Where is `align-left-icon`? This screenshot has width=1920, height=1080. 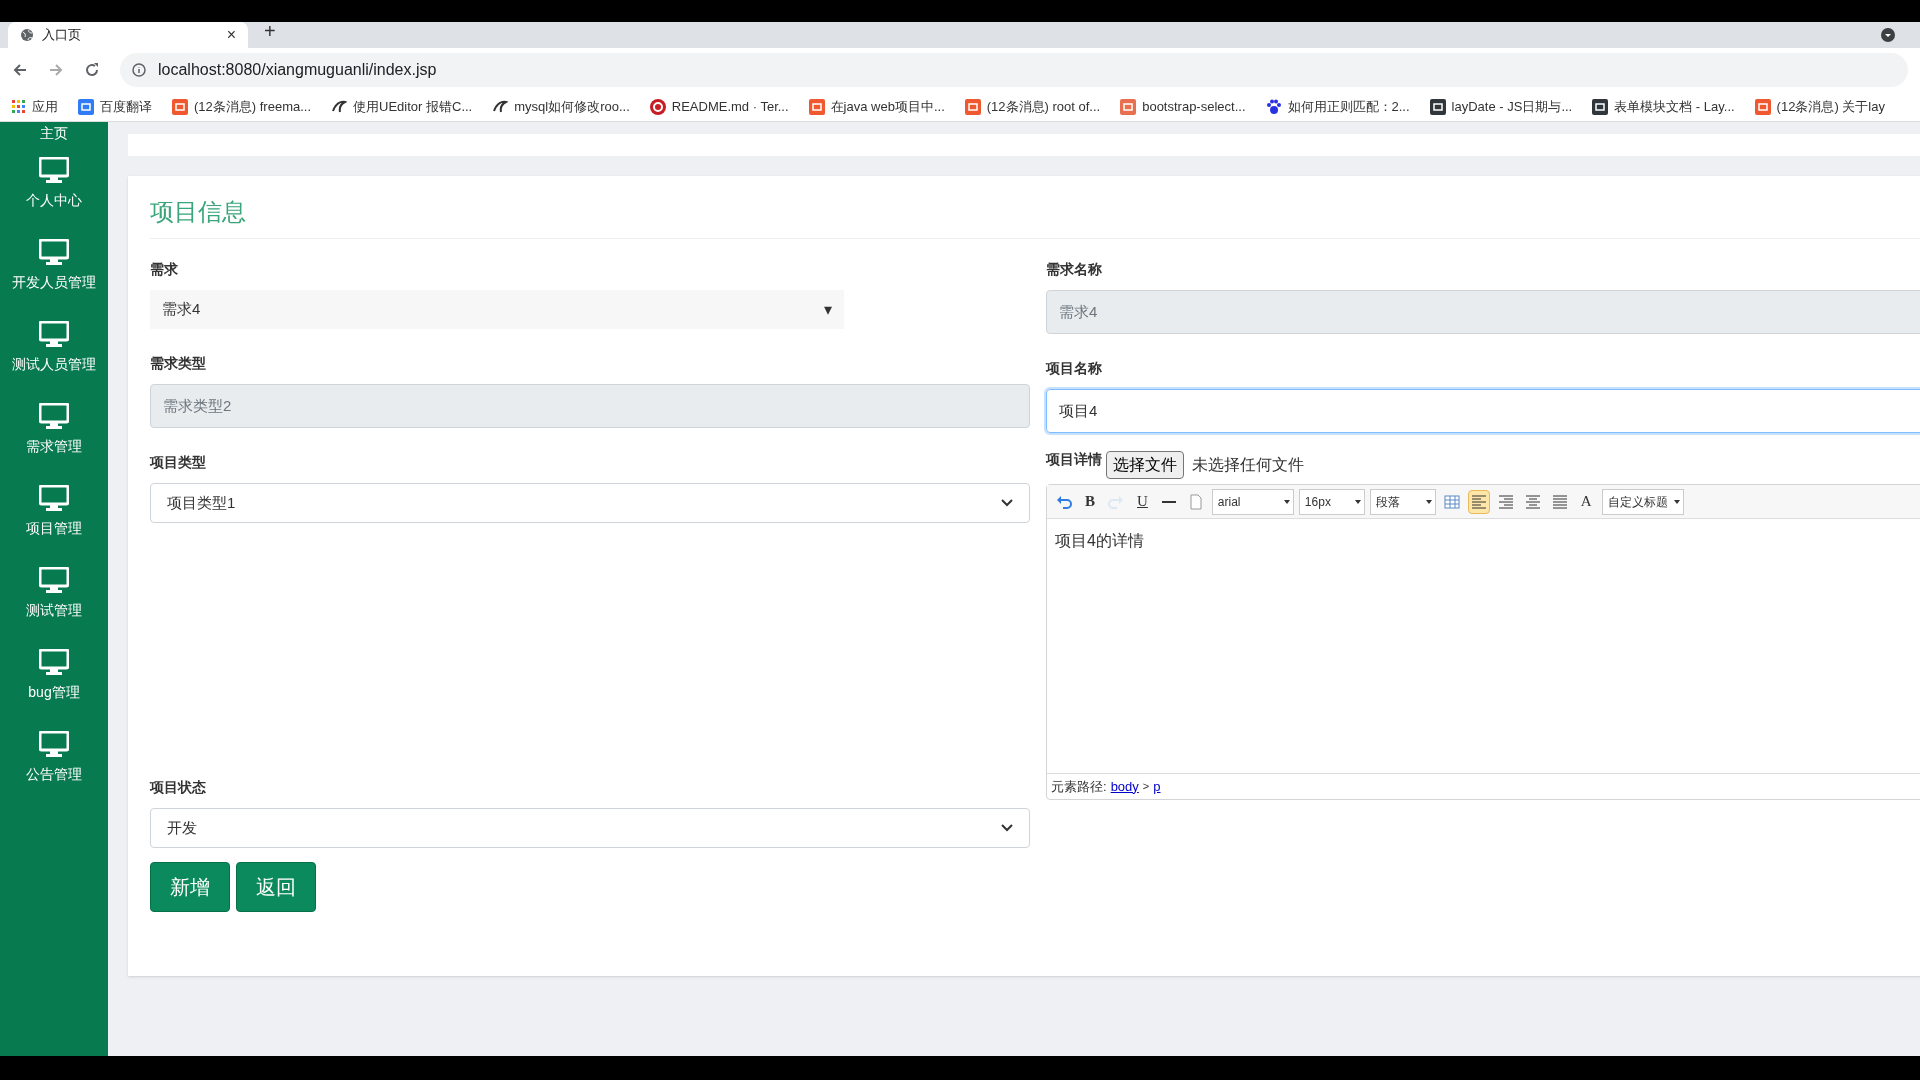
align-left-icon is located at coordinates (1478, 501).